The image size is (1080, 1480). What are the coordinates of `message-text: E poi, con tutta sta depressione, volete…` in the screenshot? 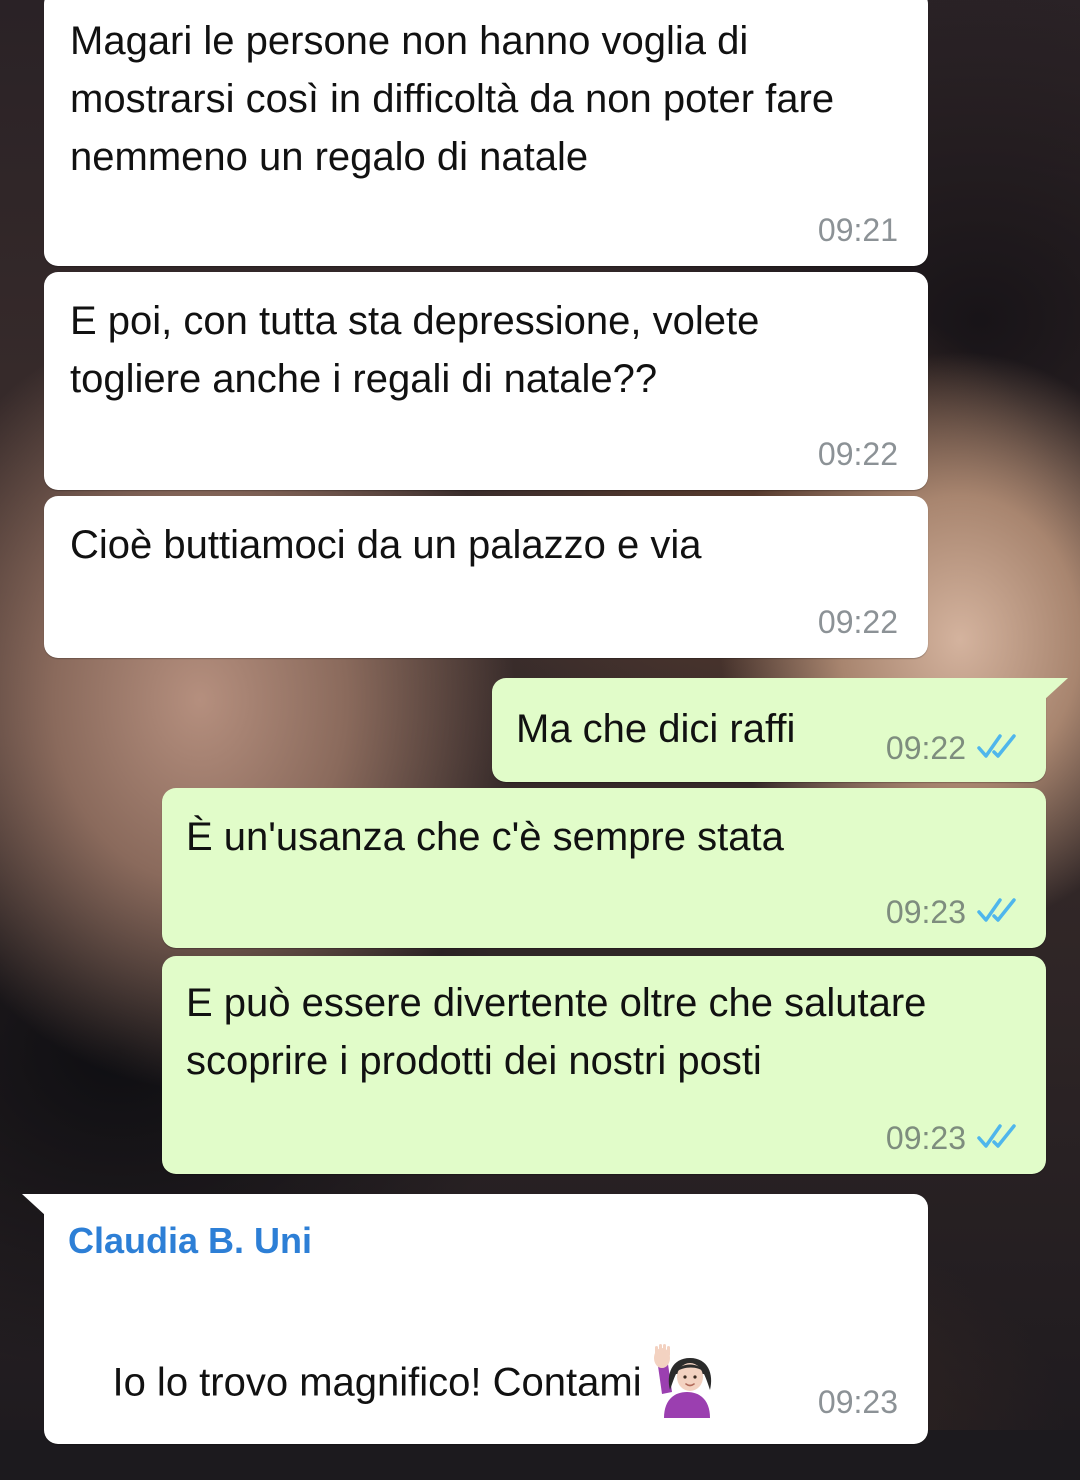 It's located at (420, 350).